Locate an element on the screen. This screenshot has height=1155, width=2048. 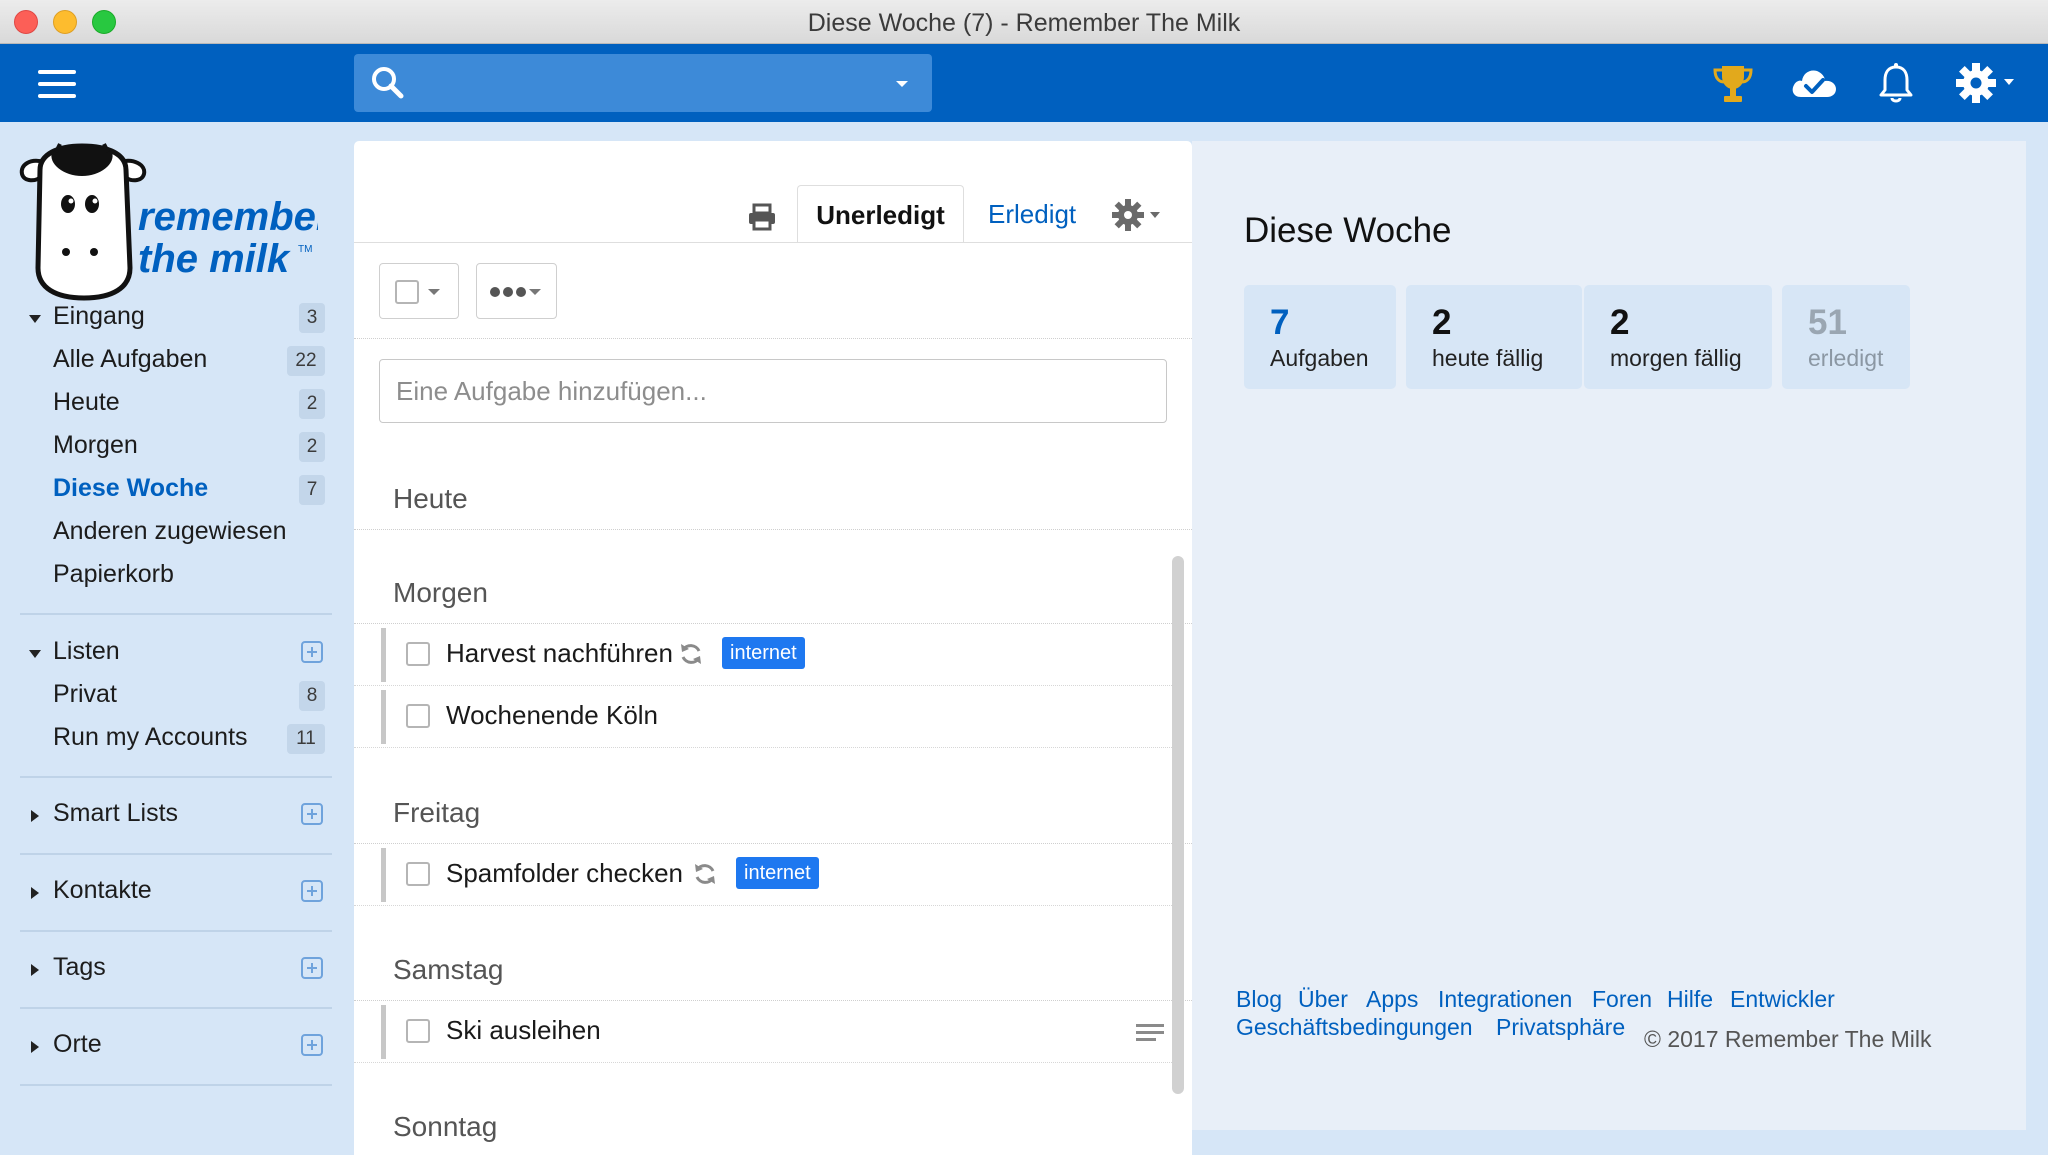
chevron-down-icon is located at coordinates (902, 84).